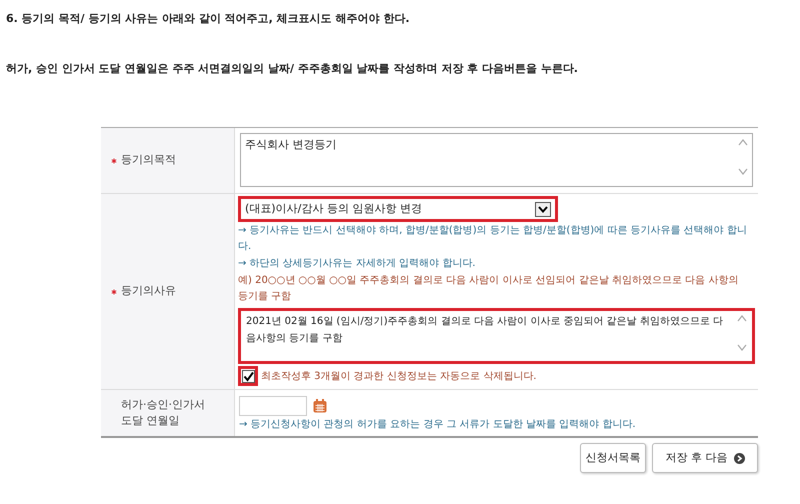 This screenshot has height=504, width=800. What do you see at coordinates (489, 289) in the screenshot?
I see `example-text: 예) 20○○년 ○○월 ○○일 주주총회의 결의로 다음 사람이 이사로 선임되어 같은날 취임하였으므로 다음 사항의 등기를 구함` at bounding box center [489, 289].